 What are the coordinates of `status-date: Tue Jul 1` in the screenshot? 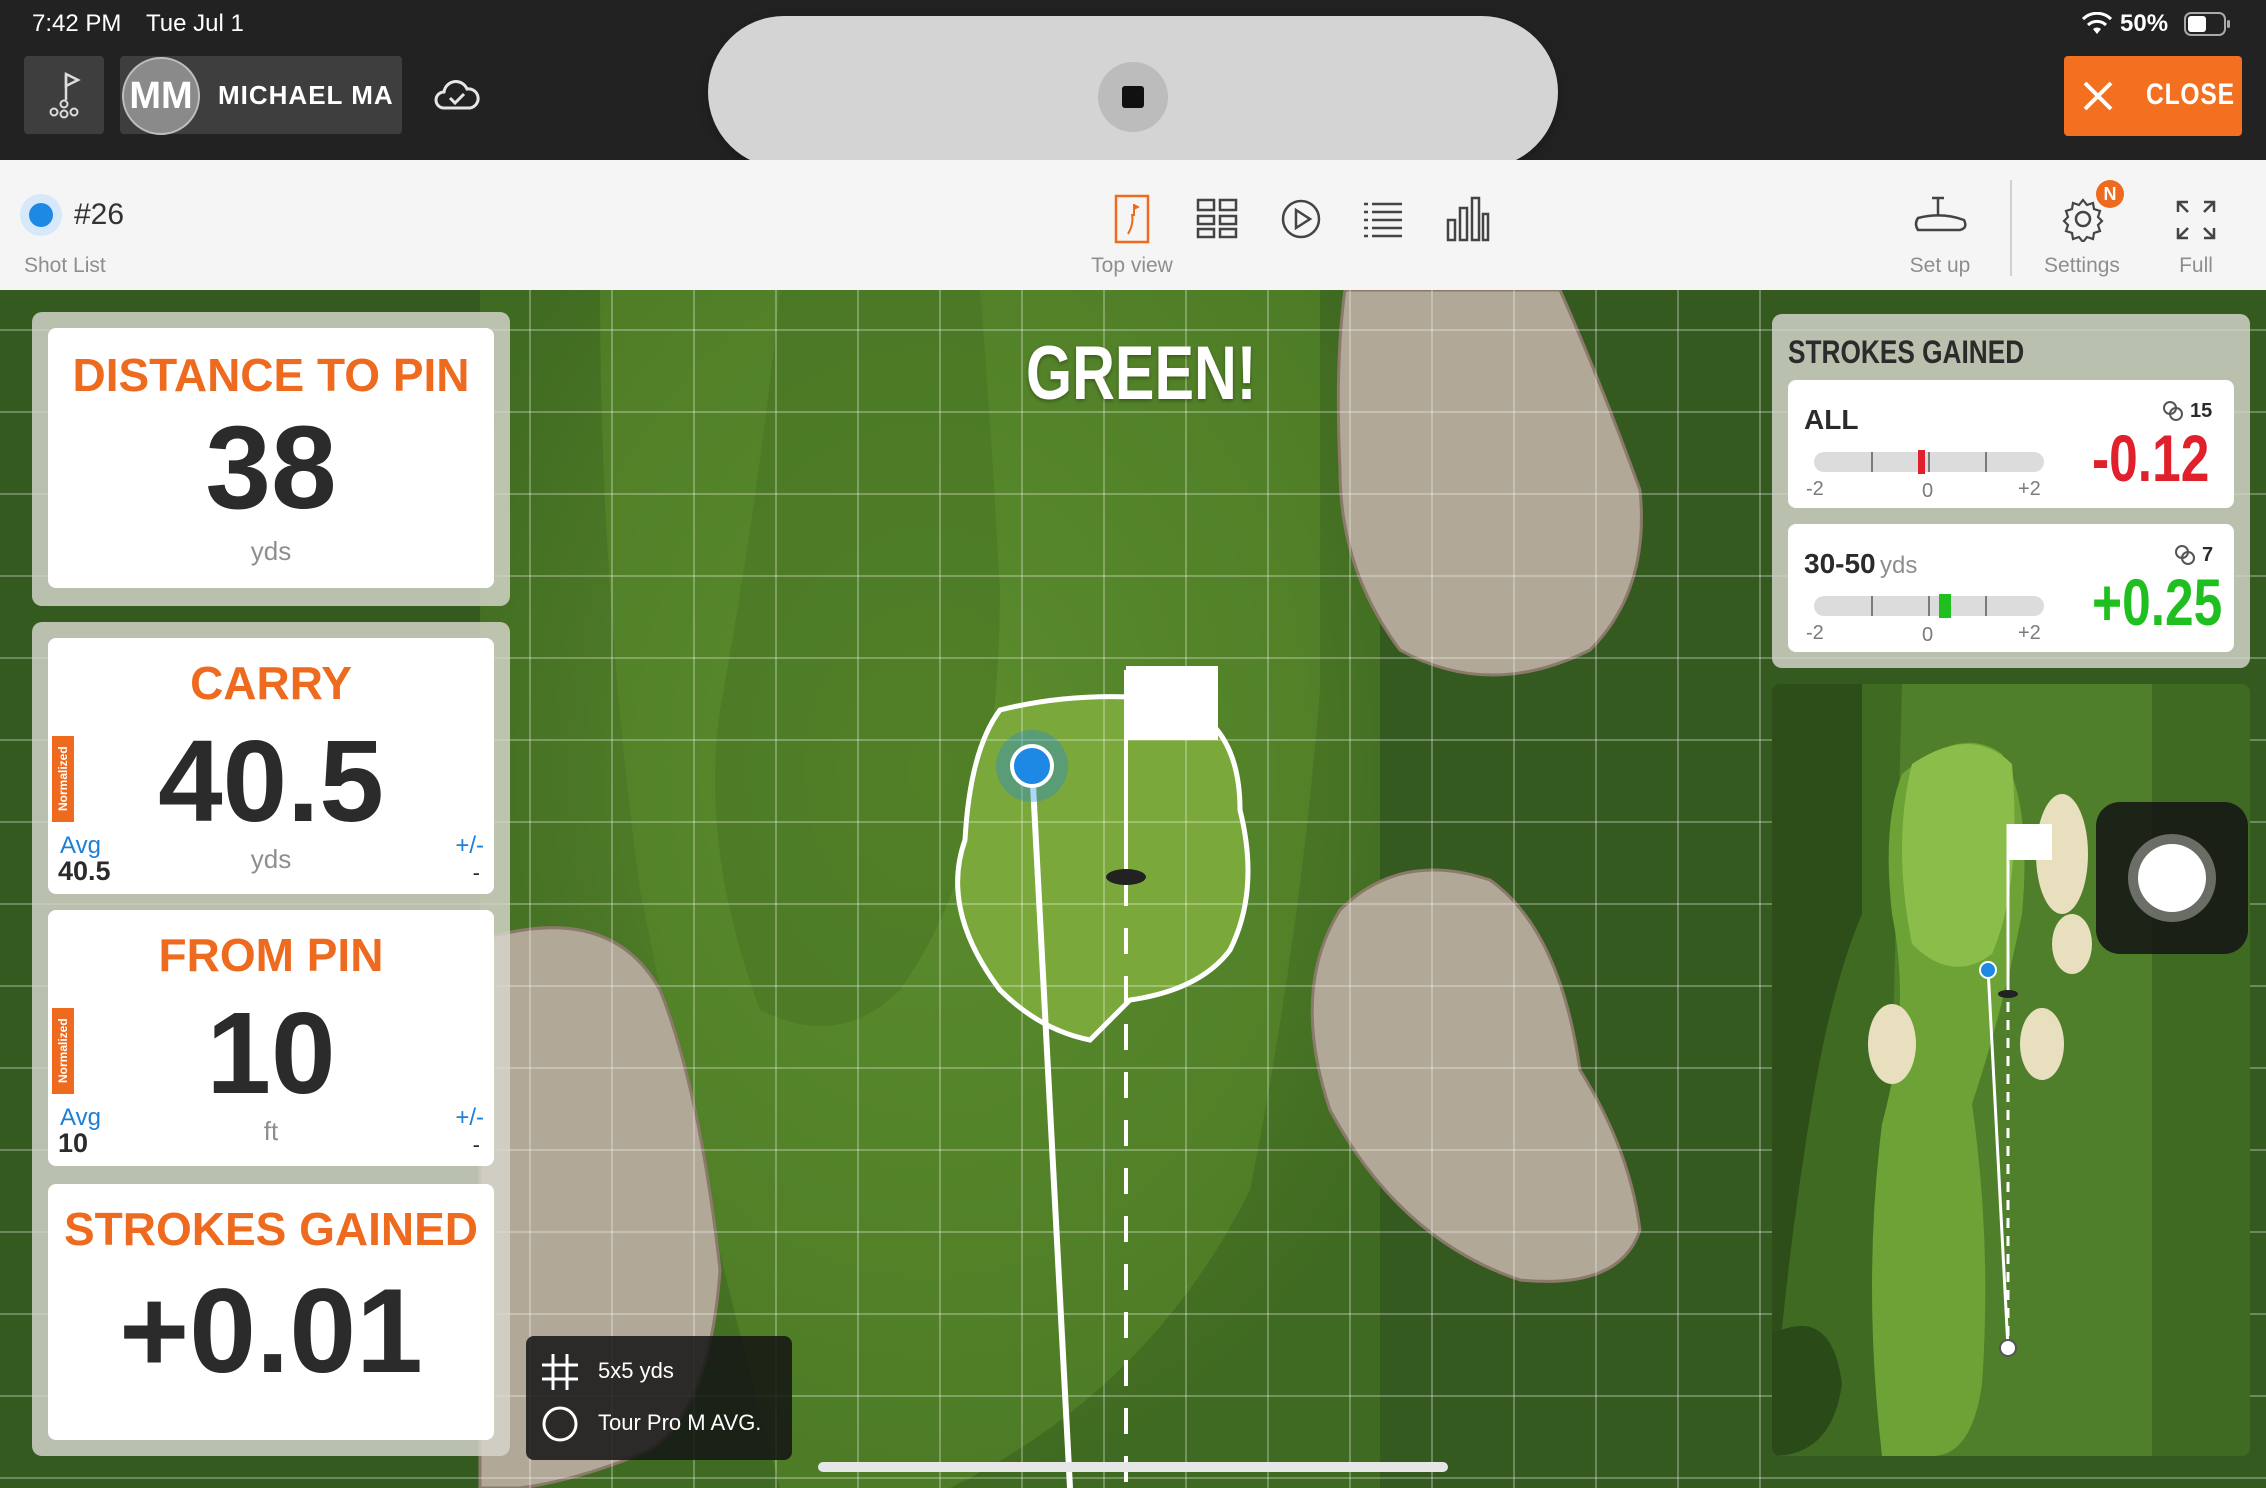 It's located at (195, 23).